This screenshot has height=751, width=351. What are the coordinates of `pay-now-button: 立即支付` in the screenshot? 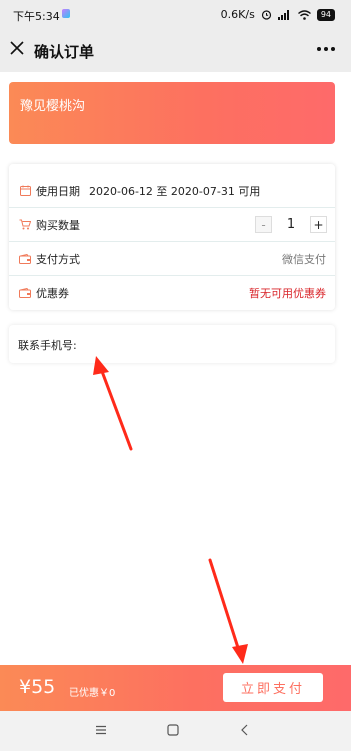 It's located at (273, 687).